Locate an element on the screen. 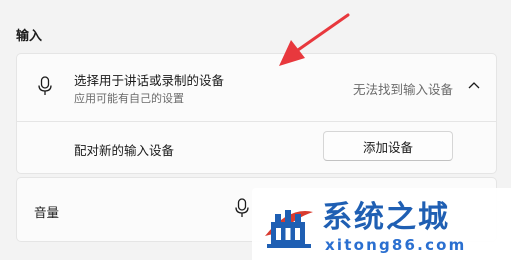  input-device-select-title: 选择用于讲话或录制的设备 is located at coordinates (149, 79).